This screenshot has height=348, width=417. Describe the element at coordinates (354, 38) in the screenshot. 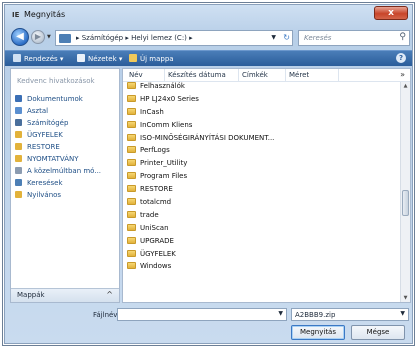

I see `search-box: Keresés ⚲` at that location.